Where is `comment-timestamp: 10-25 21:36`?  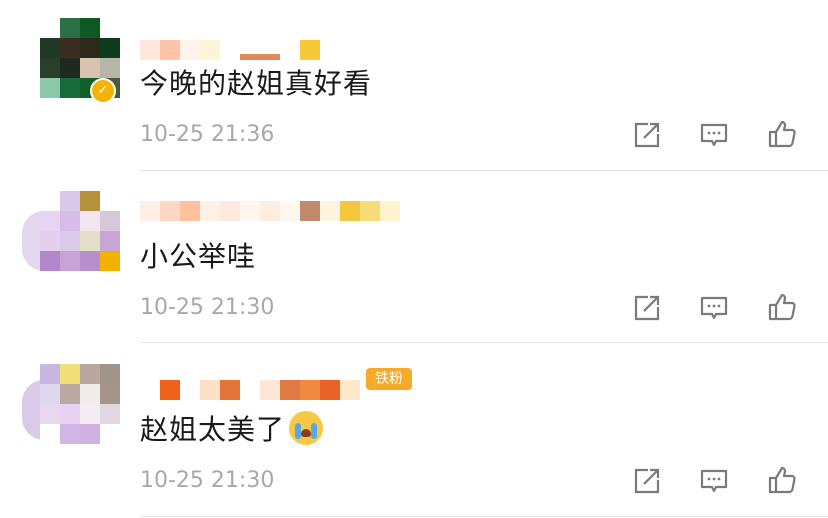 comment-timestamp: 10-25 21:36 is located at coordinates (207, 134).